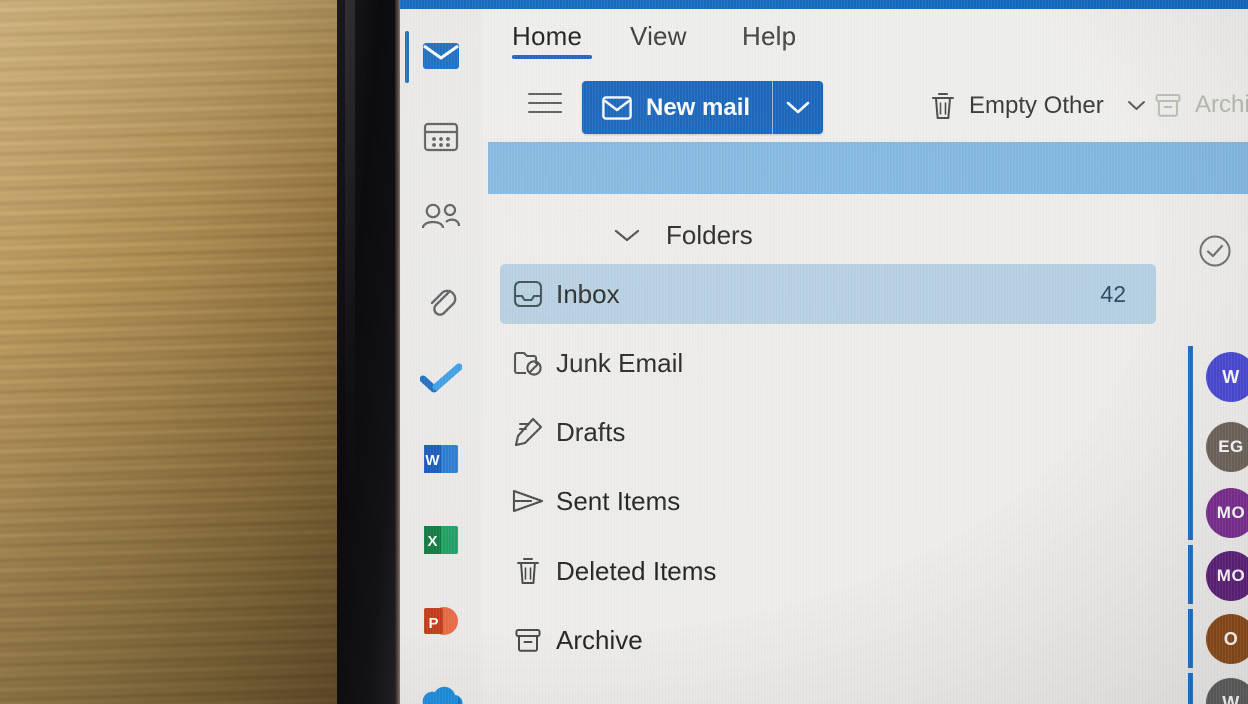 This screenshot has width=1248, height=704. Describe the element at coordinates (442, 695) in the screenshot. I see `cloud-icon` at that location.